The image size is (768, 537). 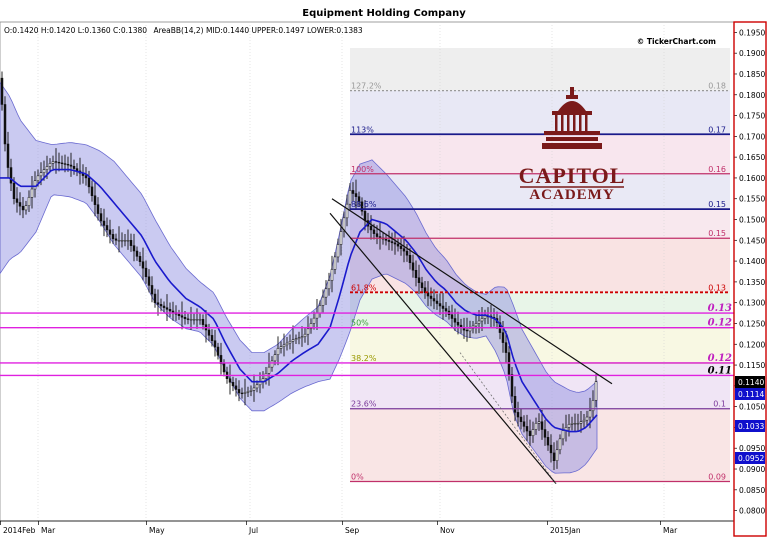 I want to click on fib-pct-label: 100%, so click(x=362, y=169).